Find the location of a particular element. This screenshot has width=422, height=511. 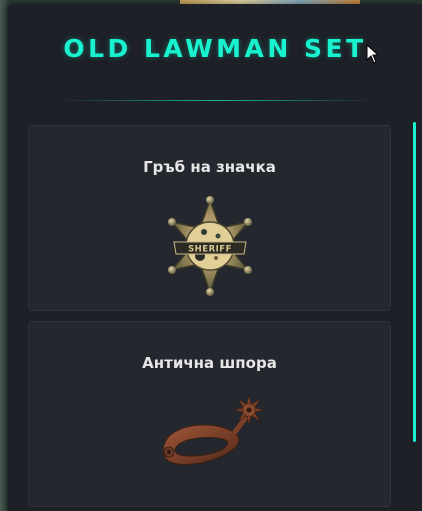

item-name: Антична шпора is located at coordinates (209, 363).